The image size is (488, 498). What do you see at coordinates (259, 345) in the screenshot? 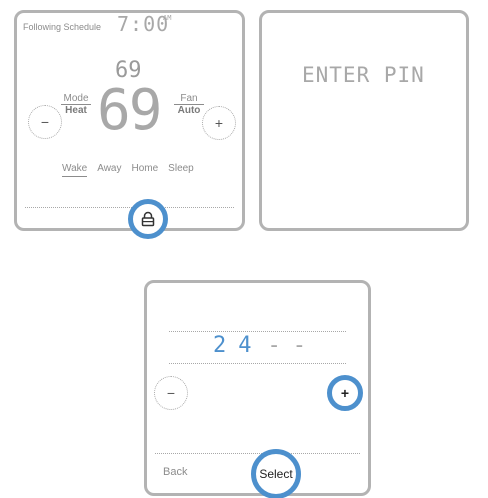
I see `pin-digits: 2 4 - -` at bounding box center [259, 345].